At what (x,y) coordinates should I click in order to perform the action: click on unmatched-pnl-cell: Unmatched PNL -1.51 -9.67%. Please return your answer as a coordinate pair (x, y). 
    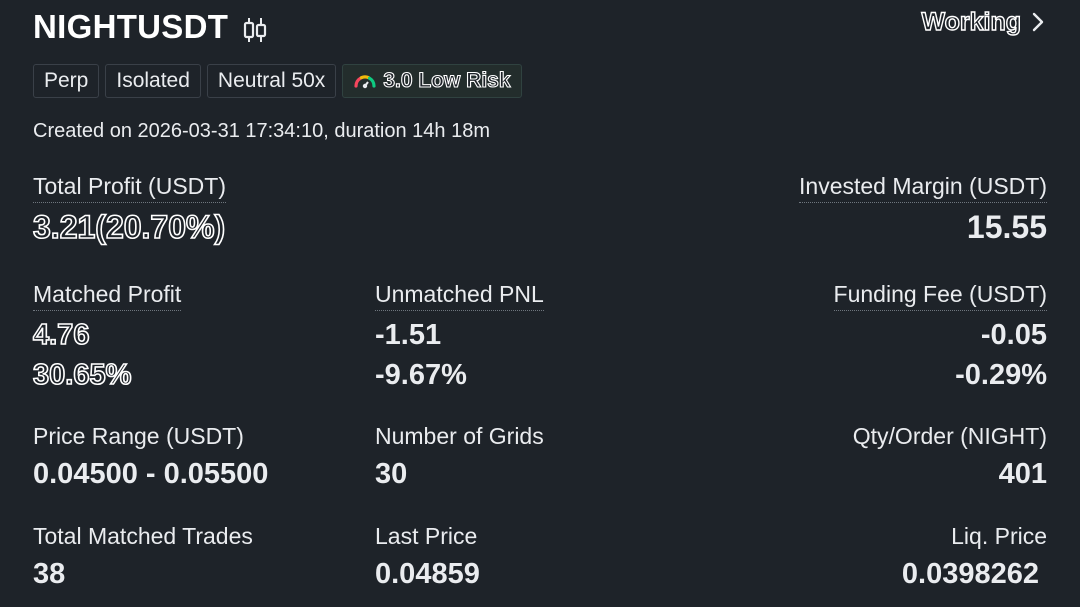
    Looking at the image, I should click on (459, 336).